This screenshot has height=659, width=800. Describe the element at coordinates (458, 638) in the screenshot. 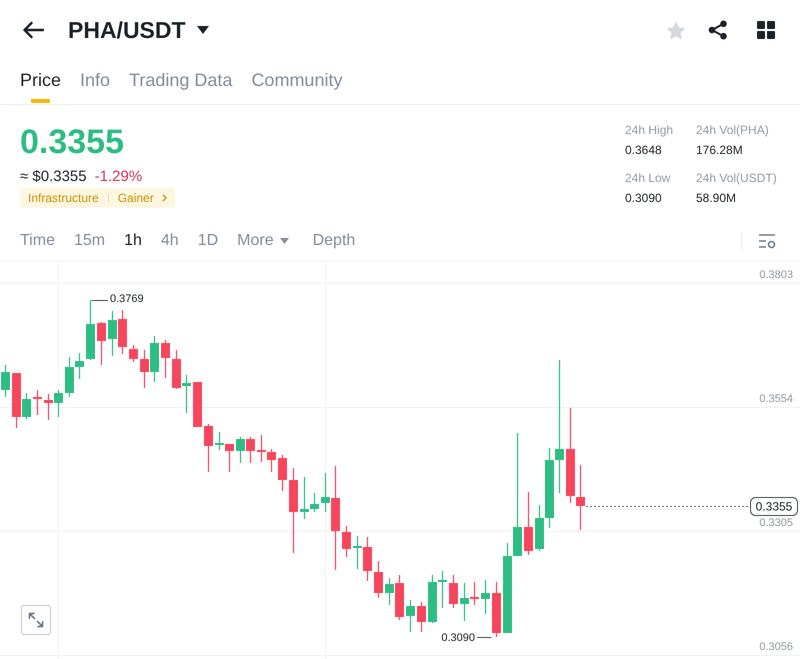

I see `low-price-label: 0.3090` at that location.